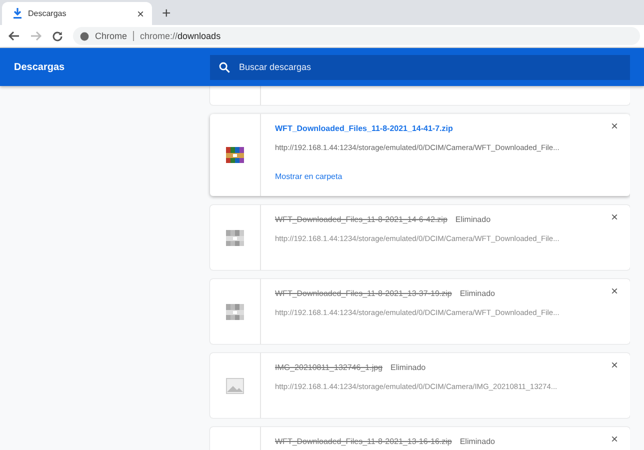 The image size is (644, 450). I want to click on search-field: Buscar descargas, so click(420, 67).